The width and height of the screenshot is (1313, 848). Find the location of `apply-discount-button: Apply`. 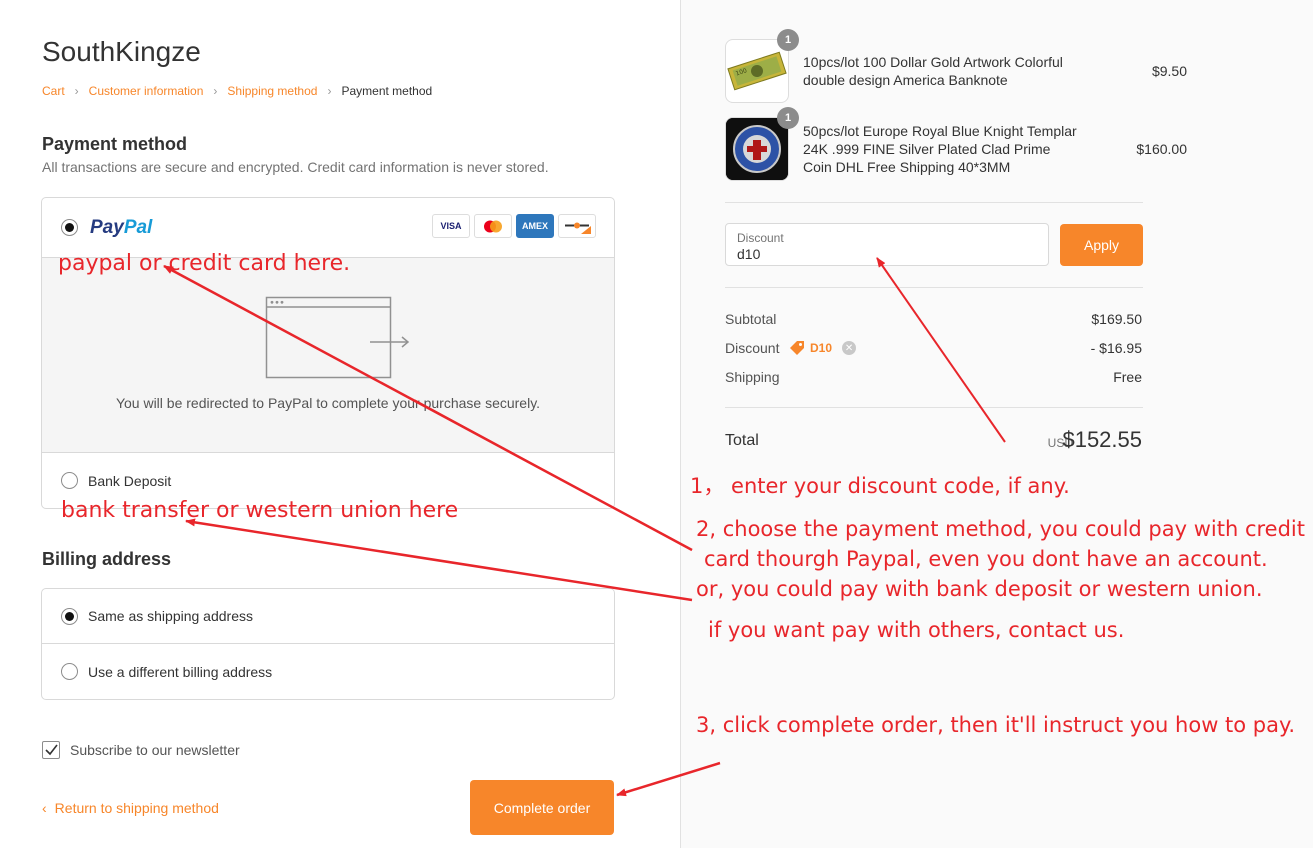

apply-discount-button: Apply is located at coordinates (1101, 245).